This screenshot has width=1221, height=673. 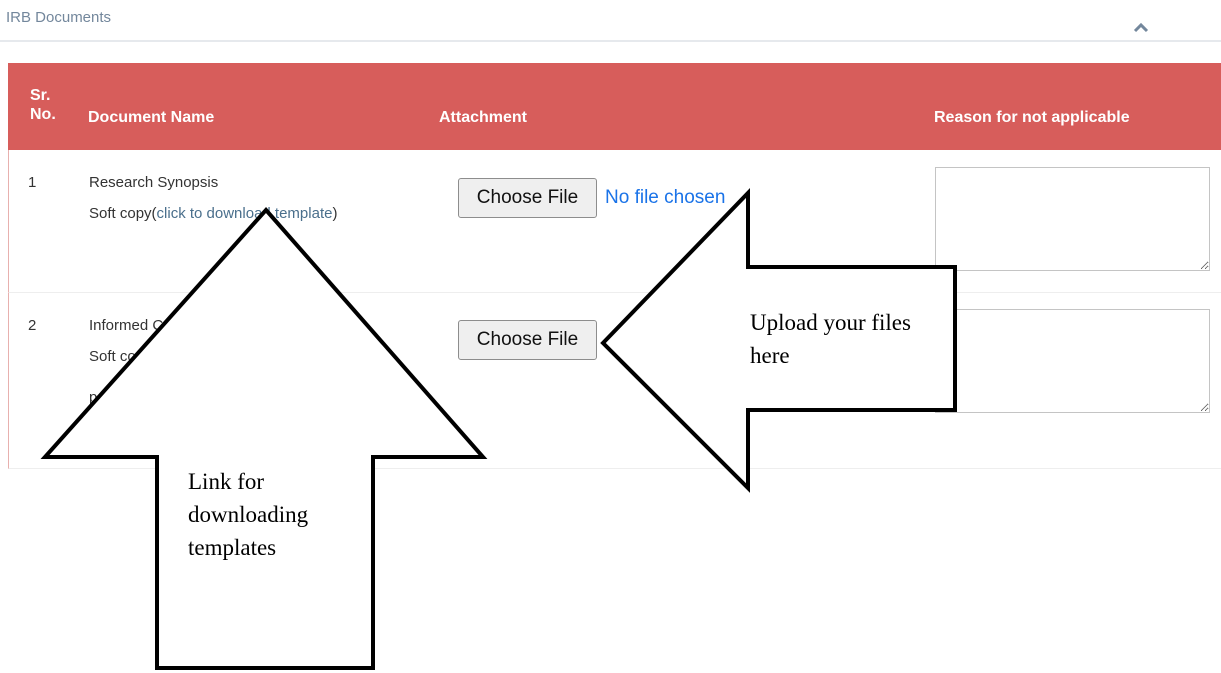 I want to click on file-status: No file chosen, so click(x=665, y=197).